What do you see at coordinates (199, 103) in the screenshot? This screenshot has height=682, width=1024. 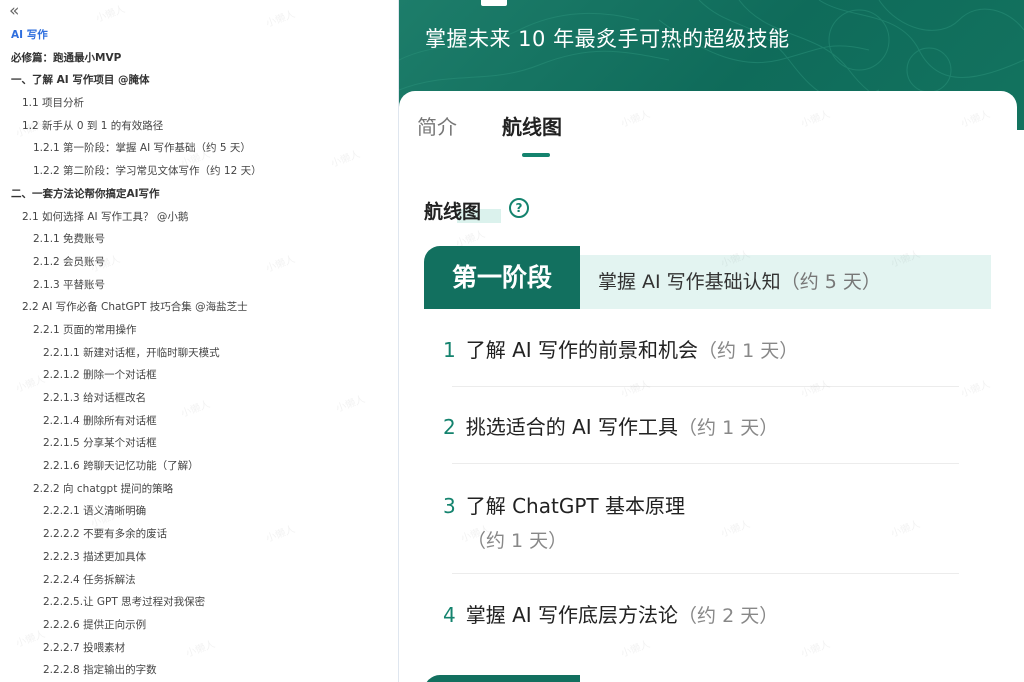 I see `toc-item: 1.1 项目分析` at bounding box center [199, 103].